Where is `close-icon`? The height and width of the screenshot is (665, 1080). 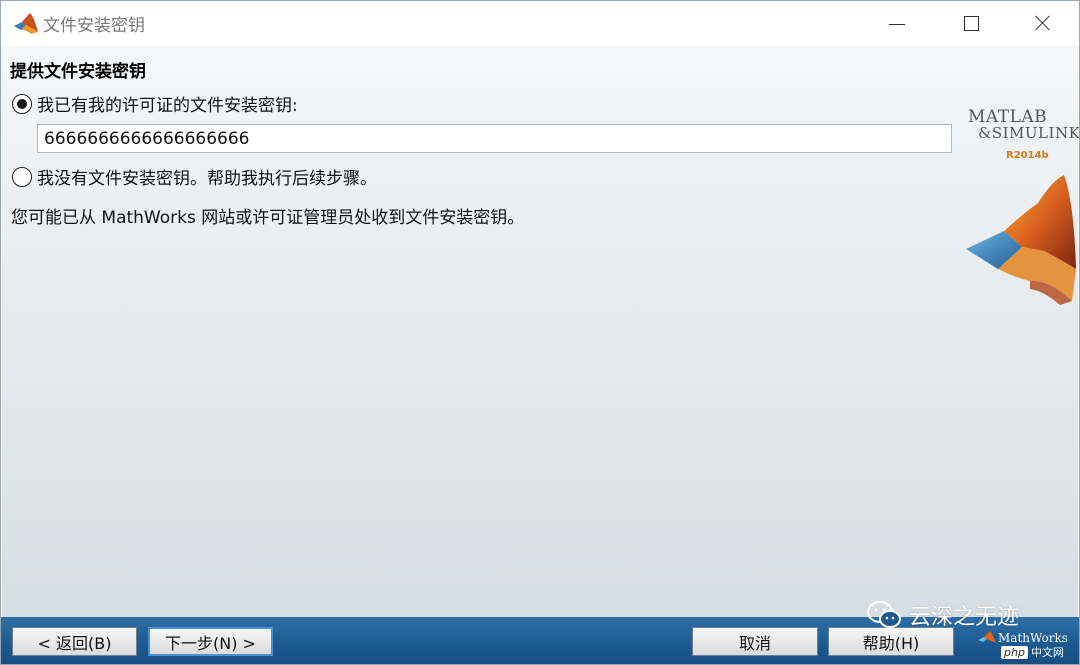
close-icon is located at coordinates (1043, 23).